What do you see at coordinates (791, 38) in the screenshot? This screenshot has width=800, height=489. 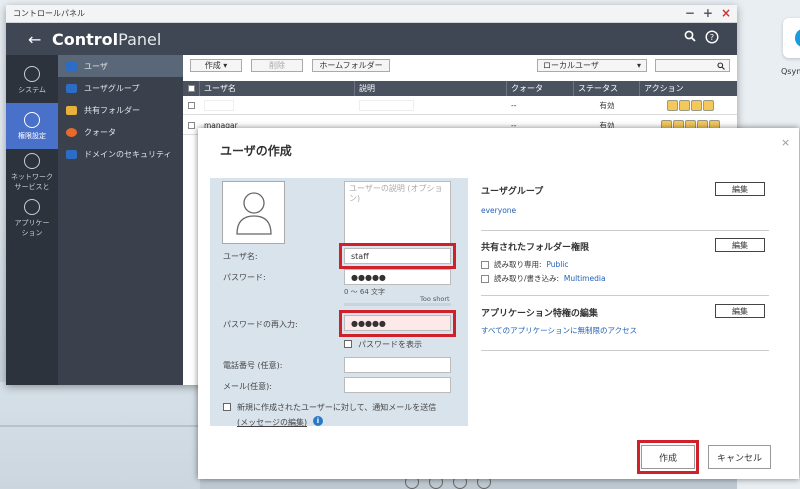 I see `qsync-app-icon` at bounding box center [791, 38].